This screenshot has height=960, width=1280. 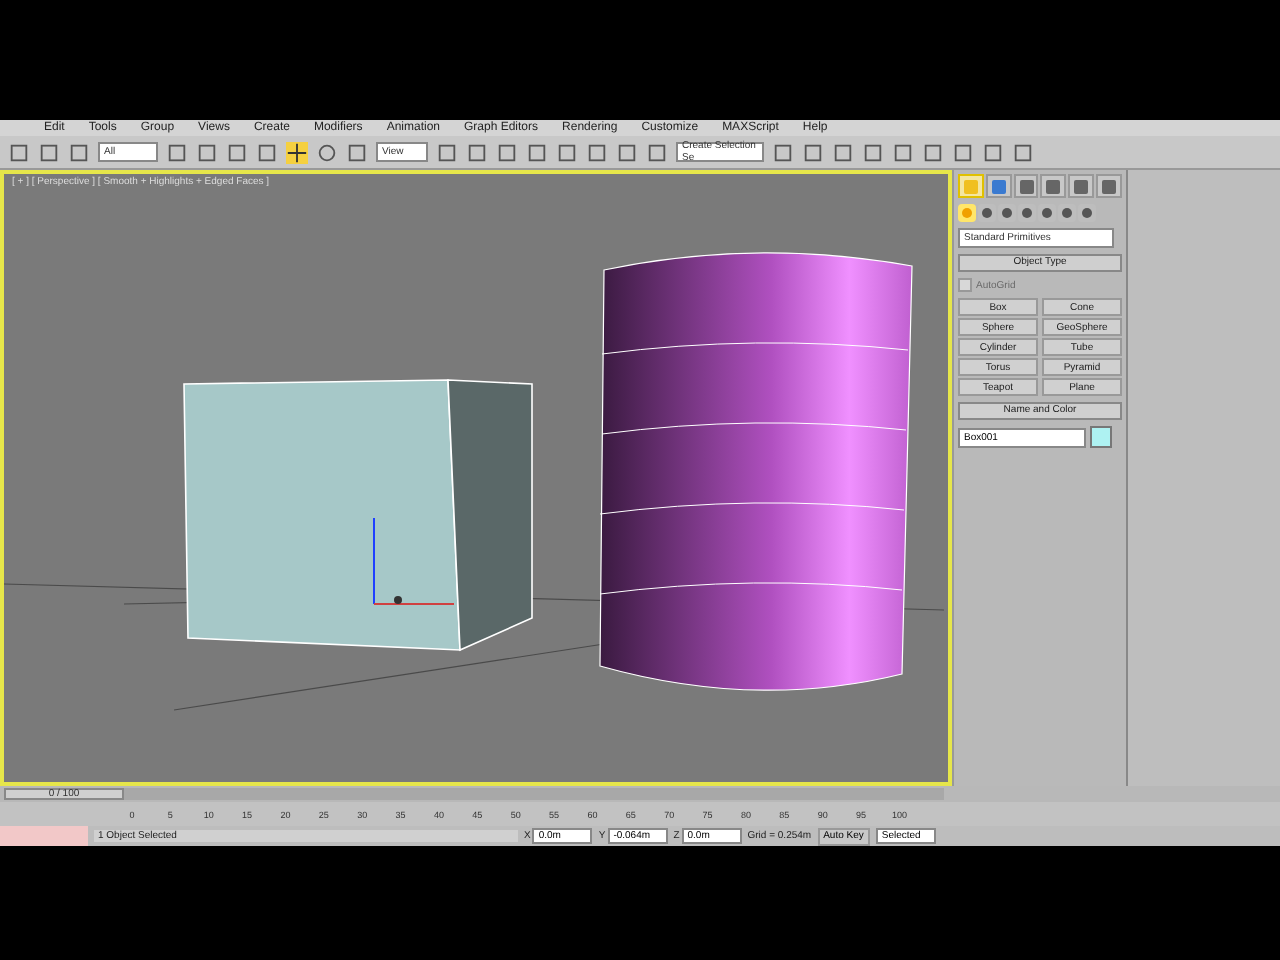 What do you see at coordinates (1101, 437) in the screenshot?
I see `object-color-swatch` at bounding box center [1101, 437].